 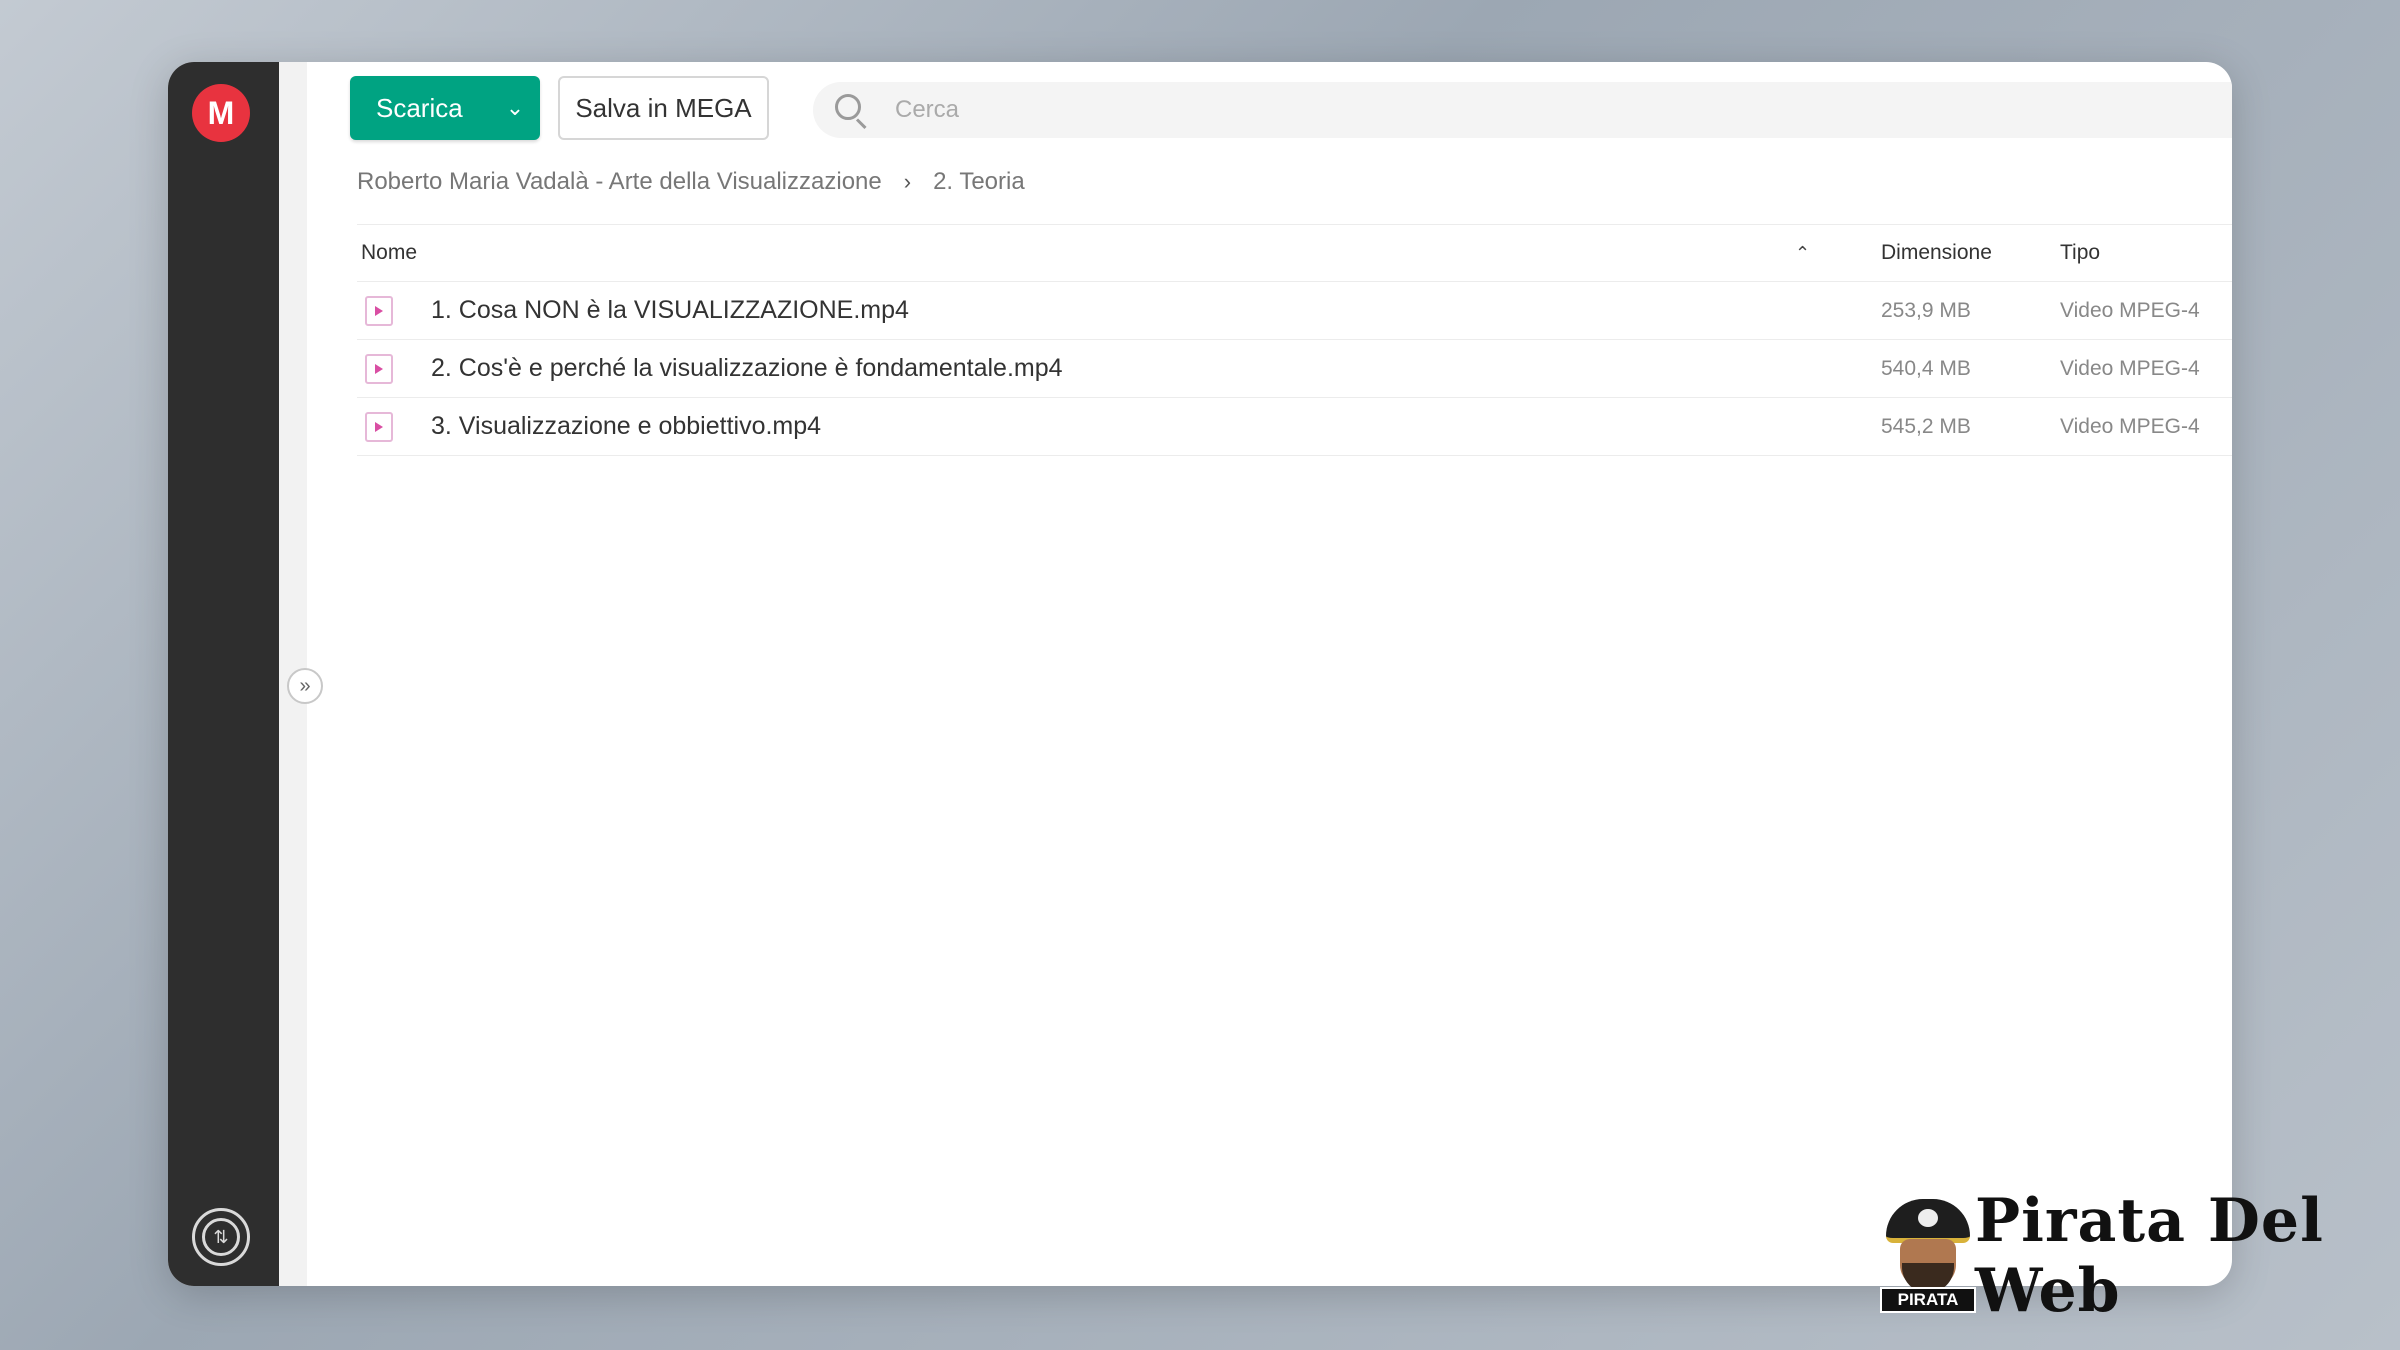 I want to click on file-size: 253,9 MB, so click(x=1926, y=310).